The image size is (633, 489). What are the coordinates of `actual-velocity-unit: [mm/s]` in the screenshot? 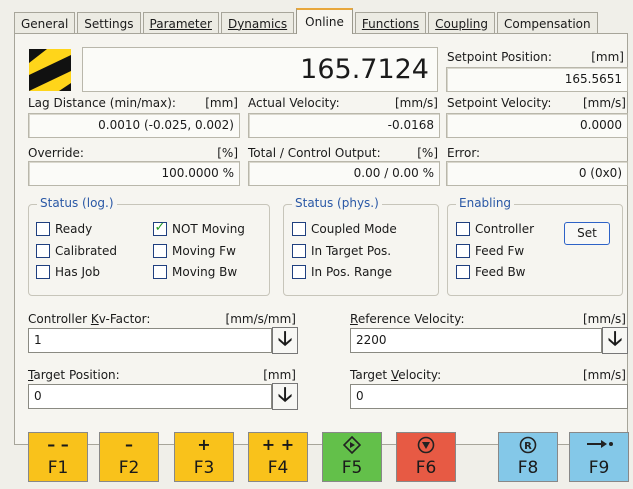 It's located at (416, 103).